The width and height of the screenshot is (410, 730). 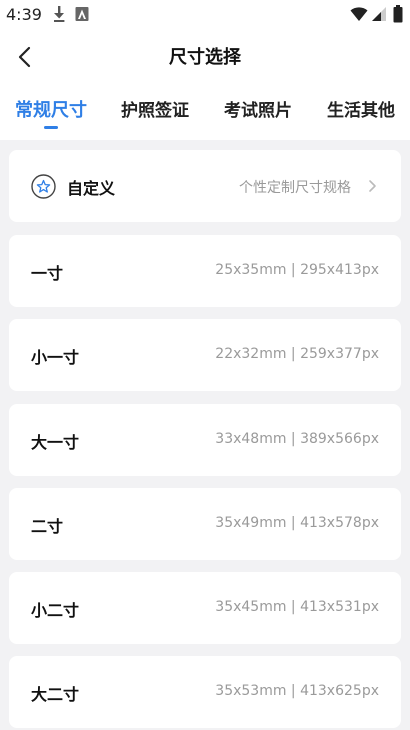 I want to click on active-tab-indicator, so click(x=51, y=127).